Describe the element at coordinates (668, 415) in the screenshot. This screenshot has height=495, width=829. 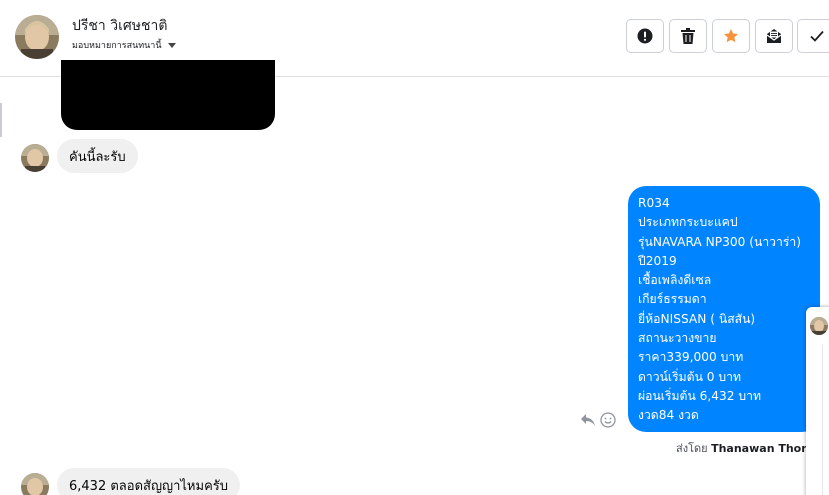
I see `message-line: งวด84 งวด` at that location.